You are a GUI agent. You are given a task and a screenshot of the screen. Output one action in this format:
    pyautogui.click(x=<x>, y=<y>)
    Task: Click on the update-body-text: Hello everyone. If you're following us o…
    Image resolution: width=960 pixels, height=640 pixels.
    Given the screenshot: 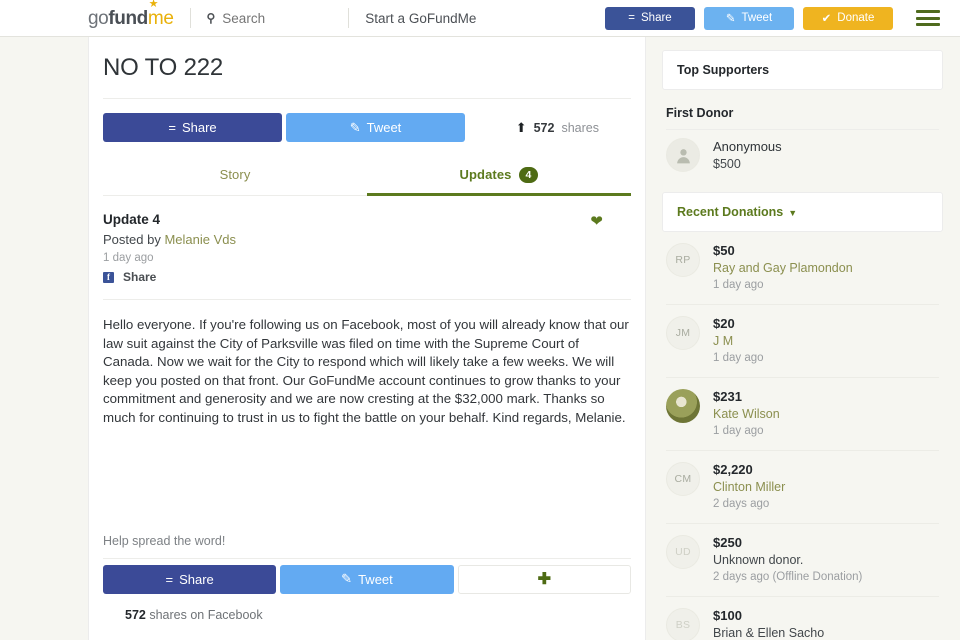 What is the action you would take?
    pyautogui.click(x=366, y=371)
    